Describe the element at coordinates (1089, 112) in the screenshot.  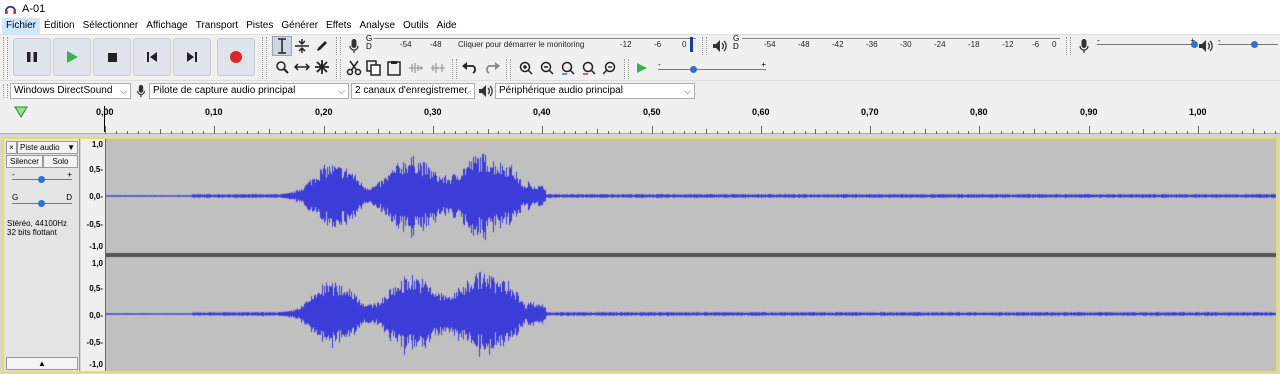
I see `ruler-label: 0,90` at that location.